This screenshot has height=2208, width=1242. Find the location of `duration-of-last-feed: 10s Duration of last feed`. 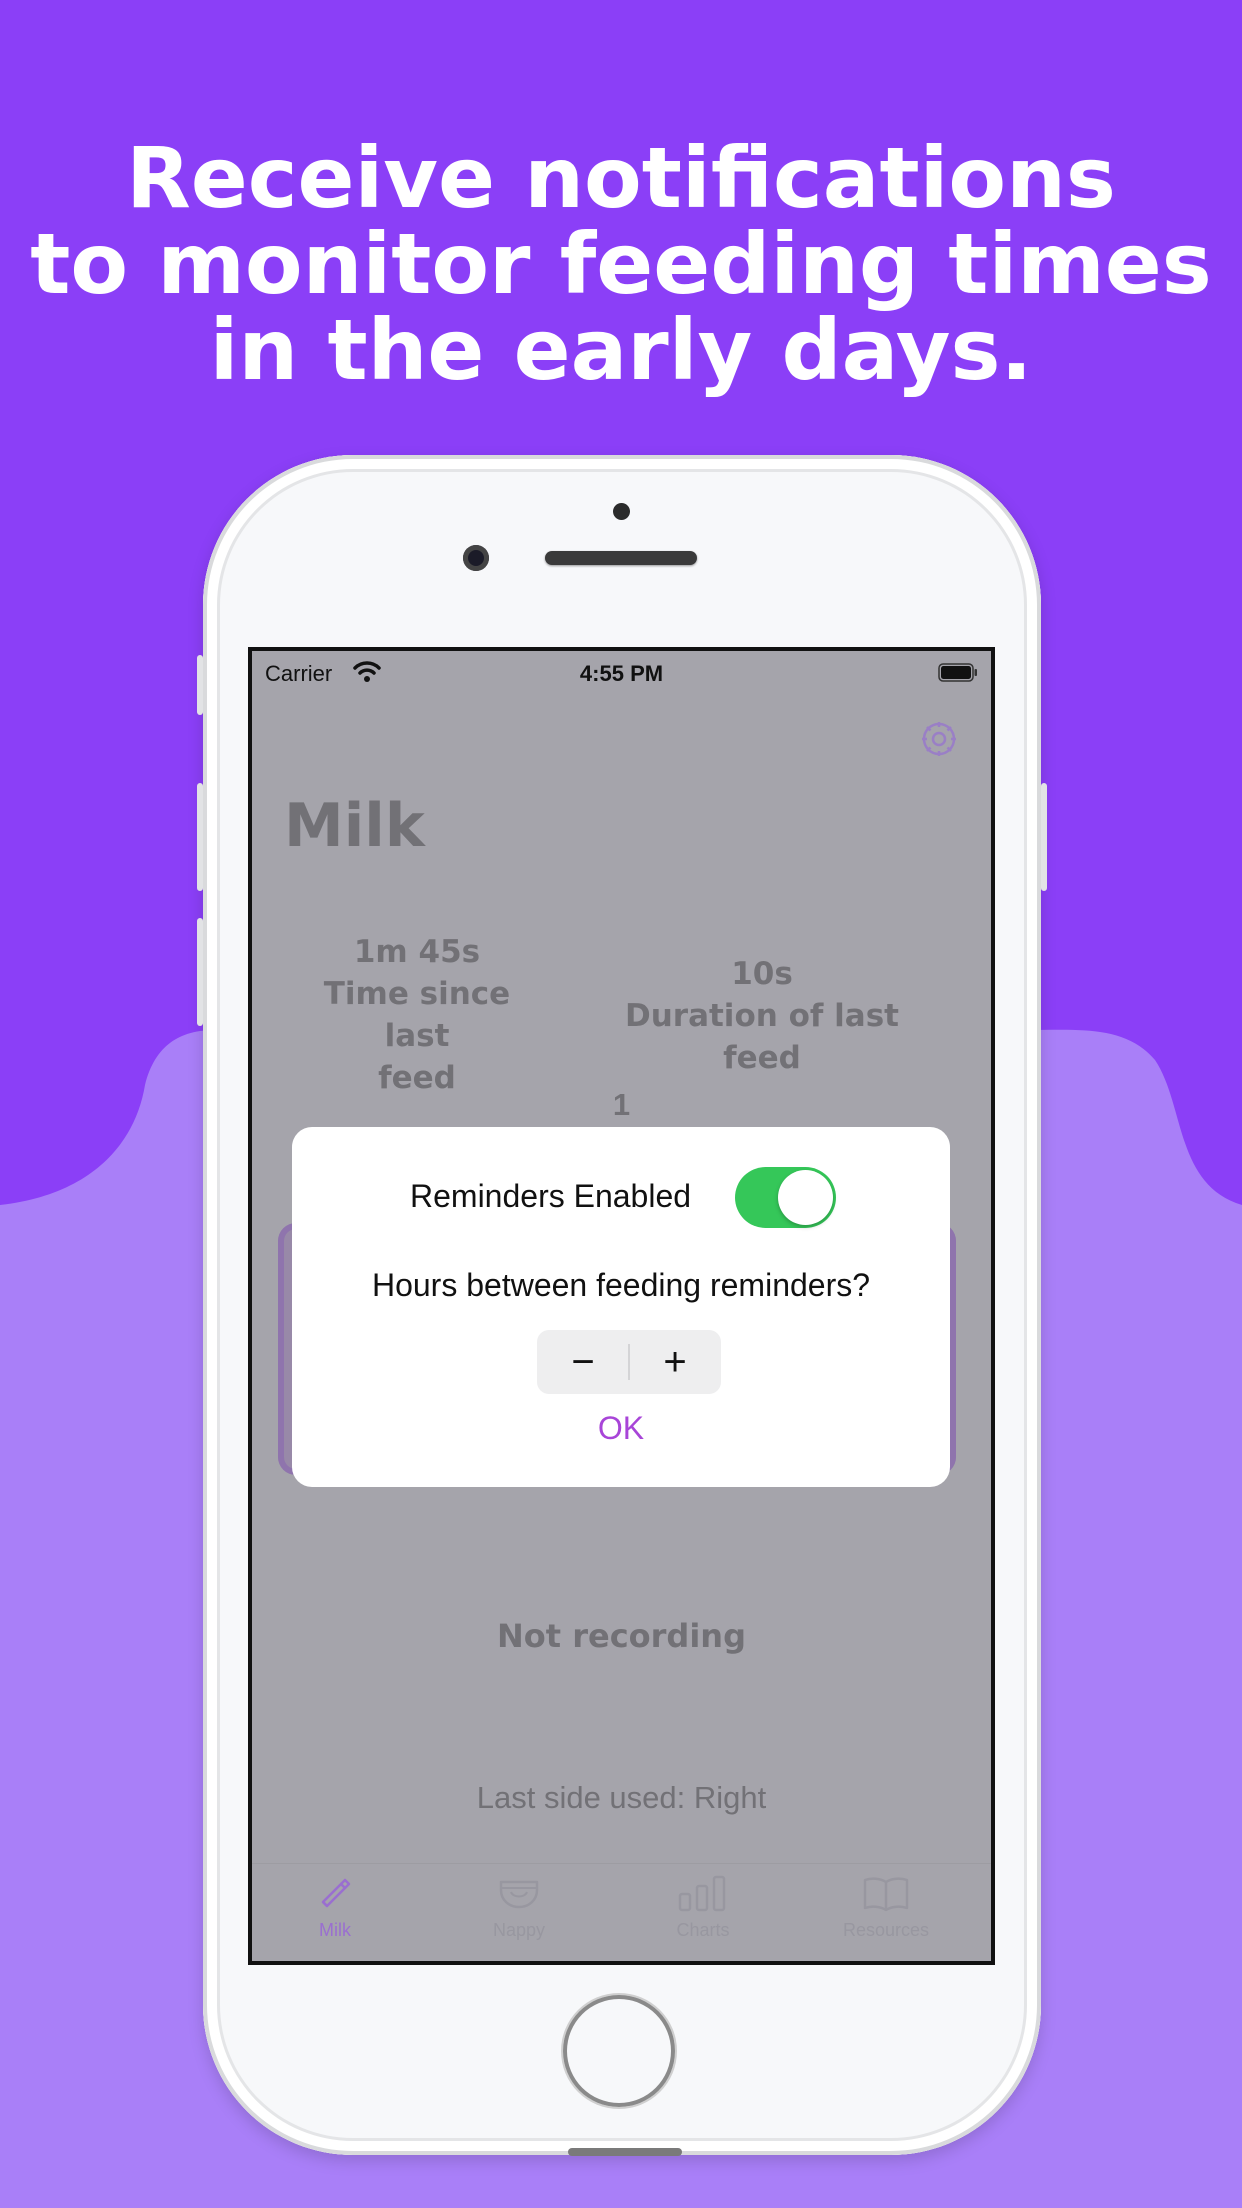

duration-of-last-feed: 10s Duration of last feed is located at coordinates (762, 1016).